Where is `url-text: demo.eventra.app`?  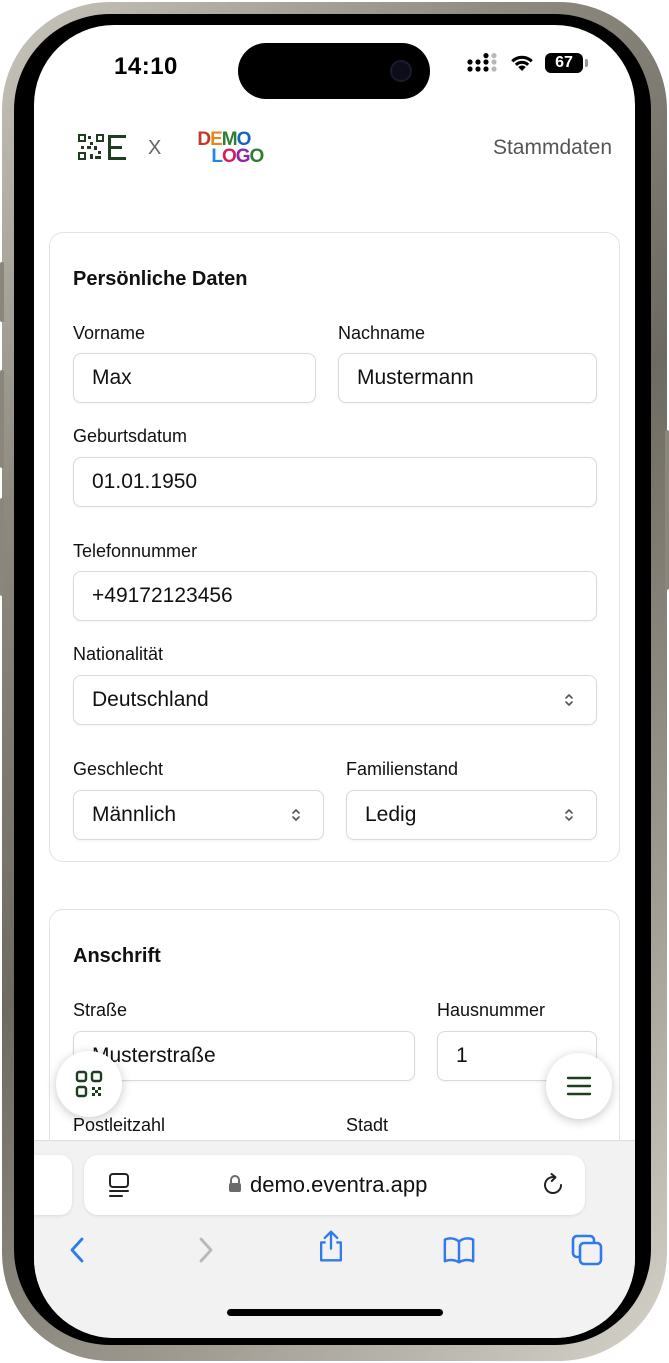
url-text: demo.eventra.app is located at coordinates (339, 1184).